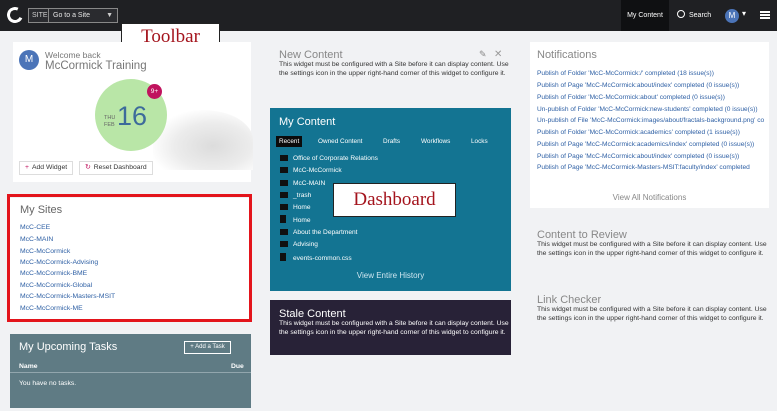 The height and width of the screenshot is (411, 777). Describe the element at coordinates (36, 239) in the screenshot. I see `site-link: McC-MAIN` at that location.